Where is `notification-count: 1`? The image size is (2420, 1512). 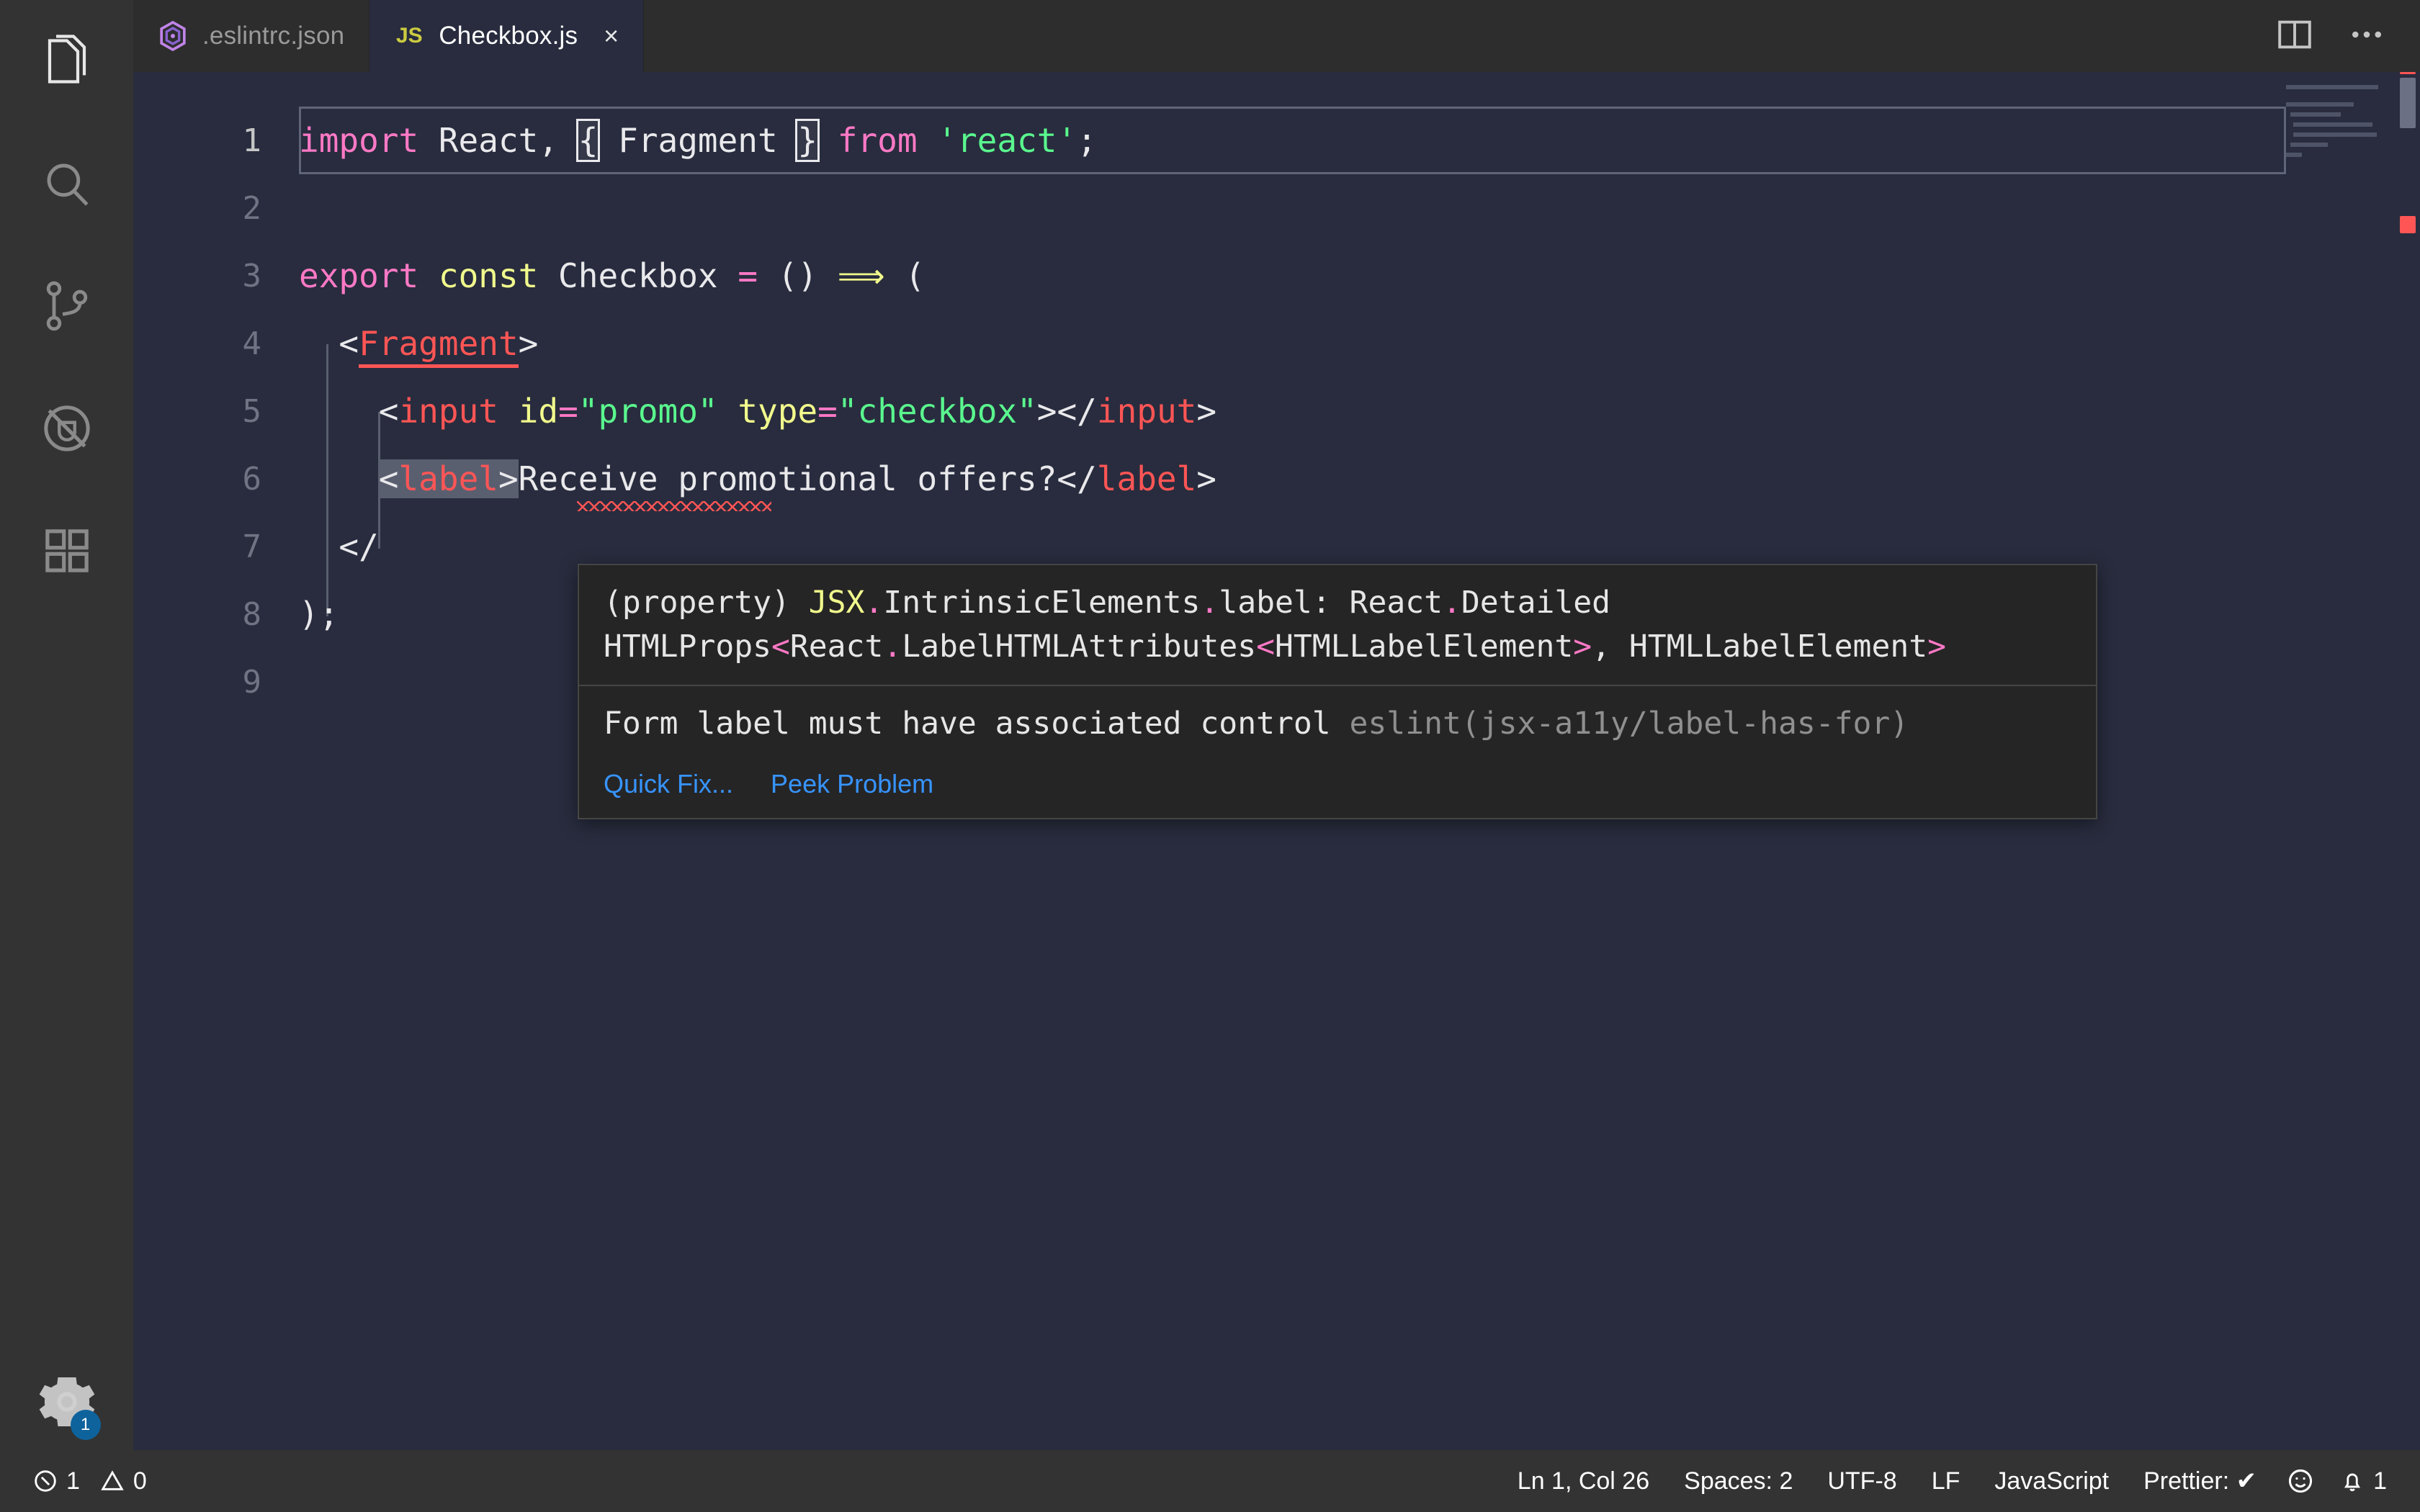
notification-count: 1 is located at coordinates (2380, 1481).